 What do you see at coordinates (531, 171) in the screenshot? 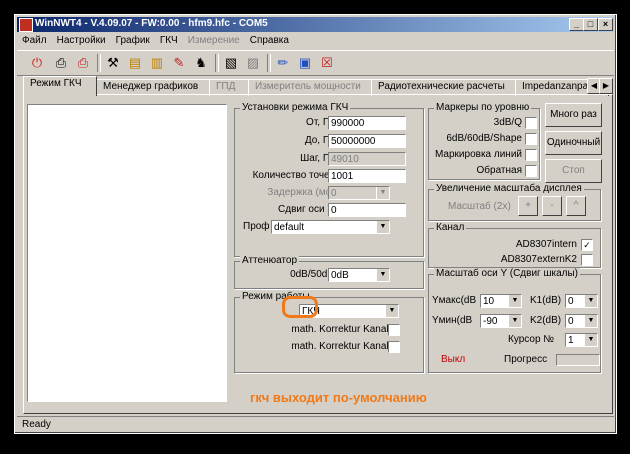
I see `marker-inverse-checkbox` at bounding box center [531, 171].